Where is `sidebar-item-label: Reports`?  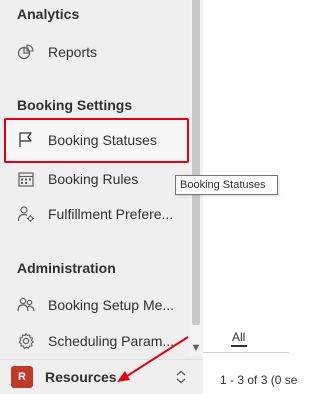 sidebar-item-label: Reports is located at coordinates (73, 52).